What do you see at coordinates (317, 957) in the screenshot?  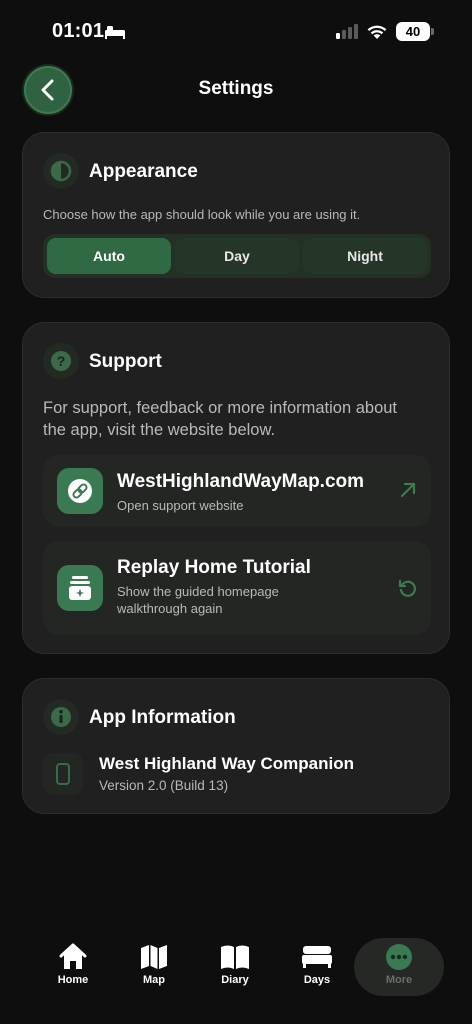 I see `bed-icon` at bounding box center [317, 957].